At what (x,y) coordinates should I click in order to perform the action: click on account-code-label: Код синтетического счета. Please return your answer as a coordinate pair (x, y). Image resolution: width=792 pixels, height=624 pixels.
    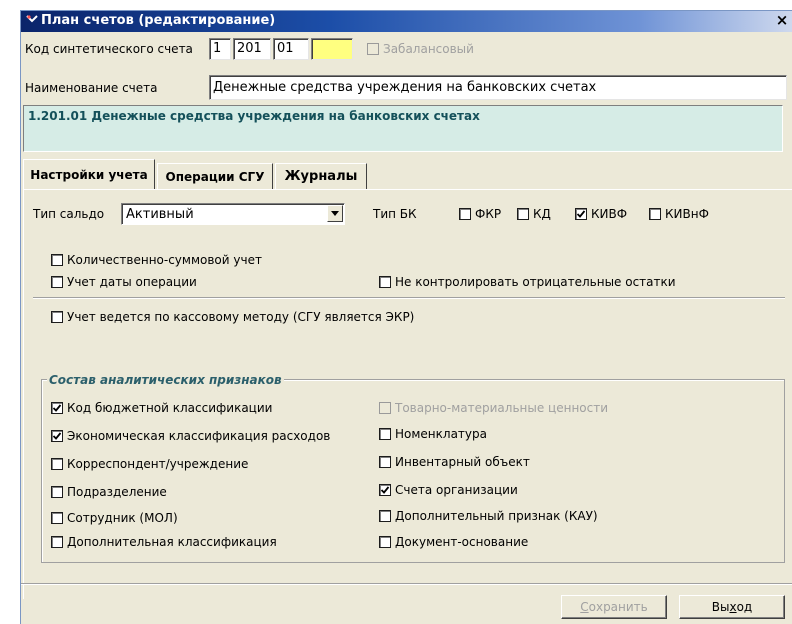
    Looking at the image, I should click on (109, 49).